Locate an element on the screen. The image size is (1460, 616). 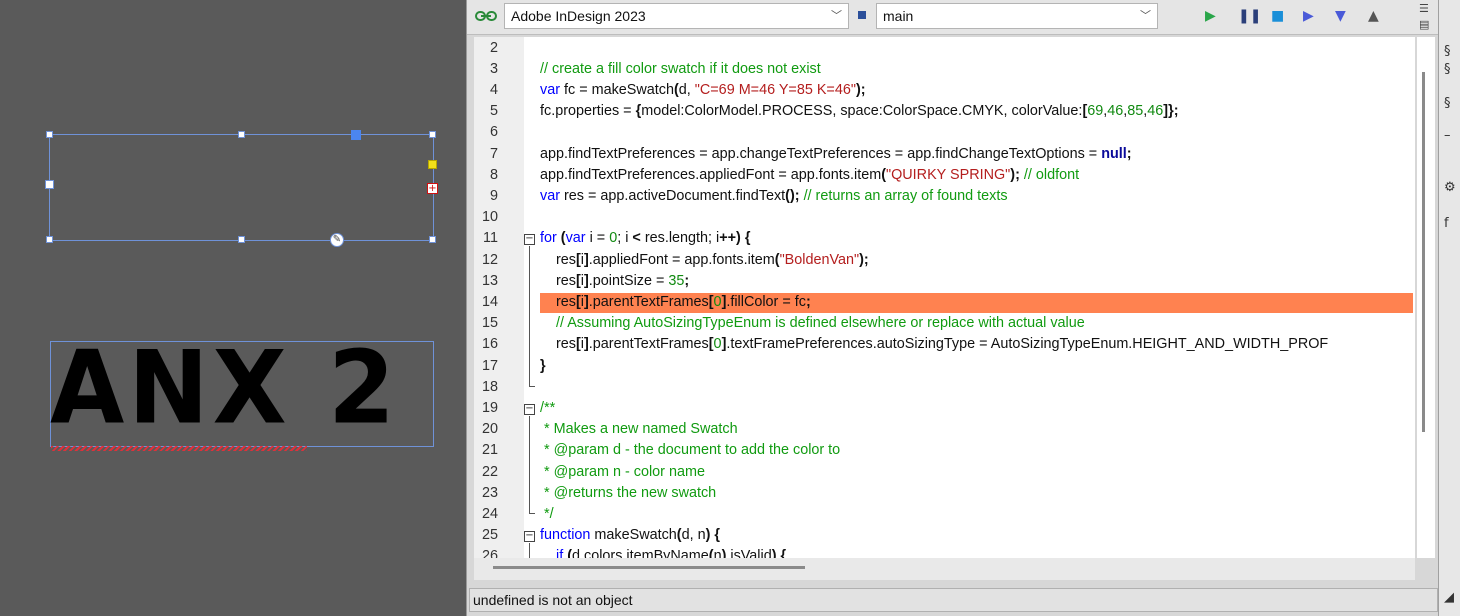
line-number: 14 is located at coordinates (489, 301).